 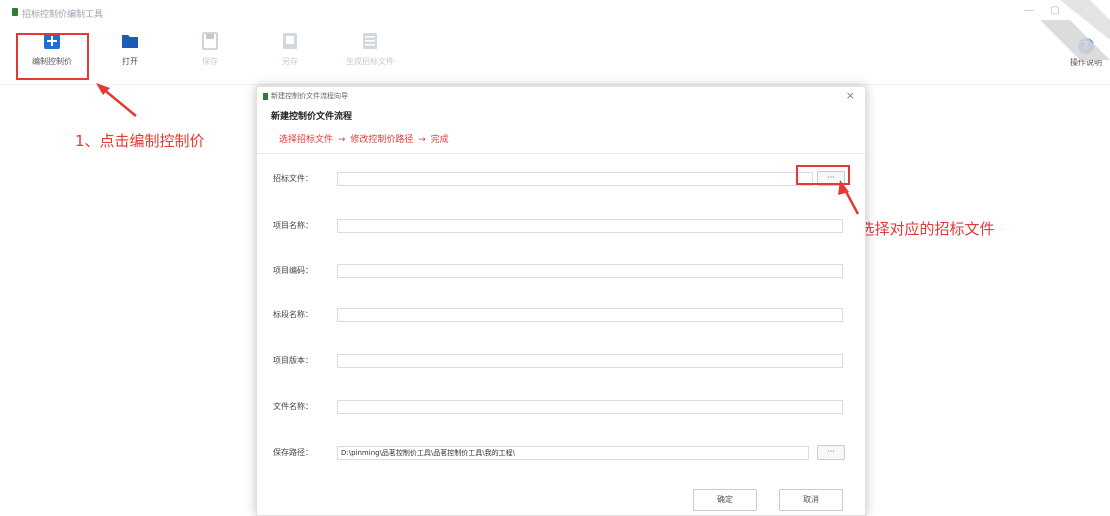 I want to click on form-row-project-code: 项目编码：, so click(x=563, y=271).